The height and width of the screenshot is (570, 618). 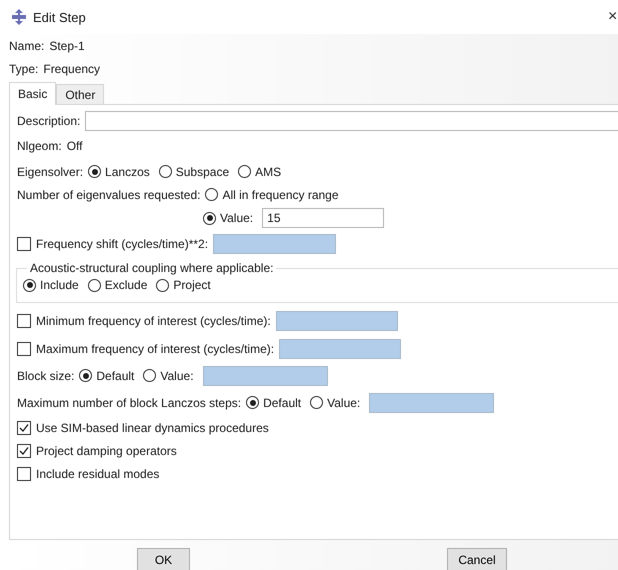 What do you see at coordinates (26, 45) in the screenshot?
I see `name-label: Name:` at bounding box center [26, 45].